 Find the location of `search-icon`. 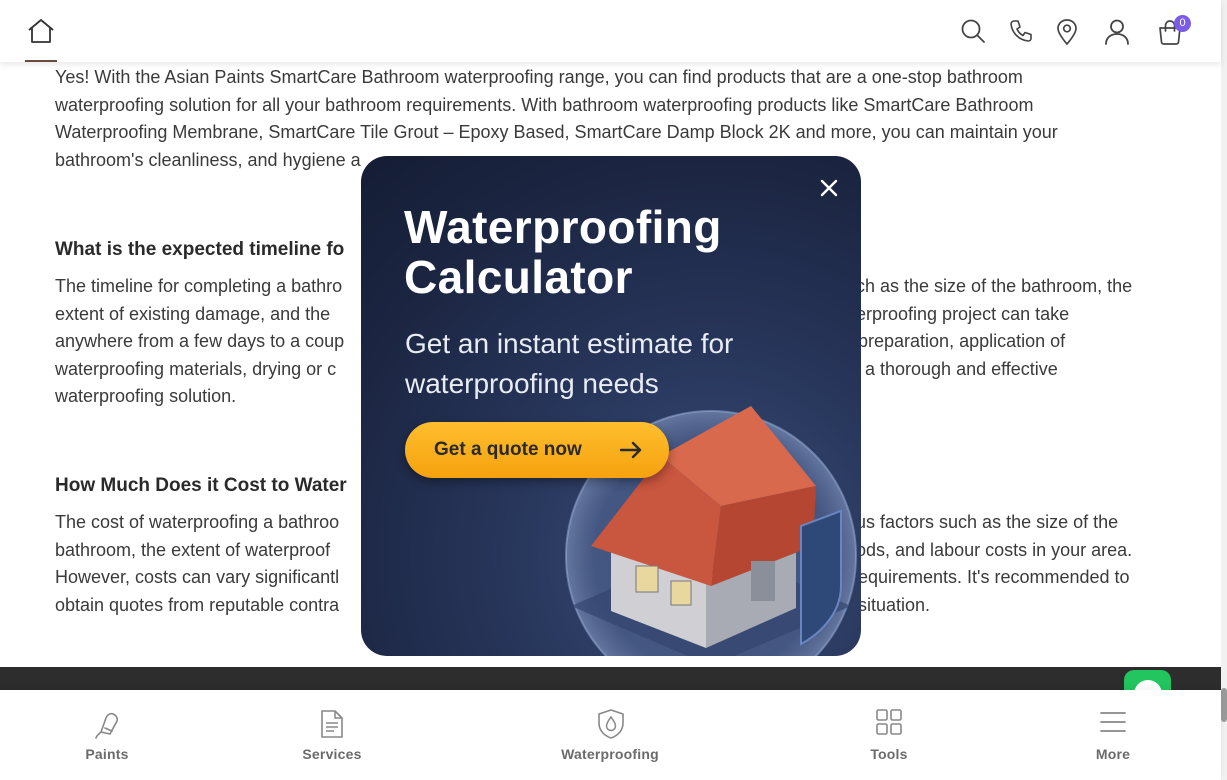

search-icon is located at coordinates (973, 31).